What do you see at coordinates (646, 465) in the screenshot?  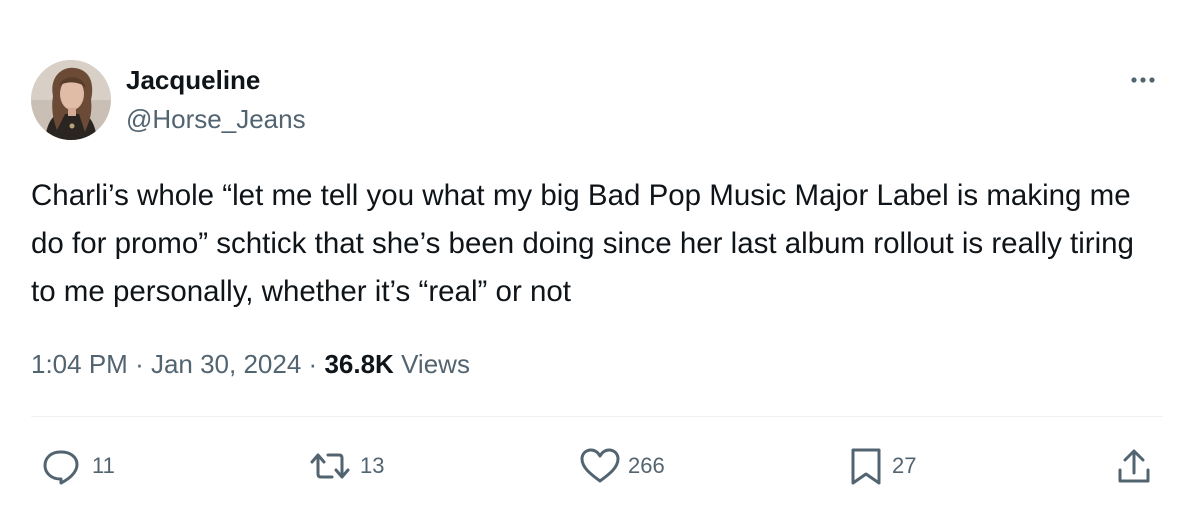 I see `like-count: 266` at bounding box center [646, 465].